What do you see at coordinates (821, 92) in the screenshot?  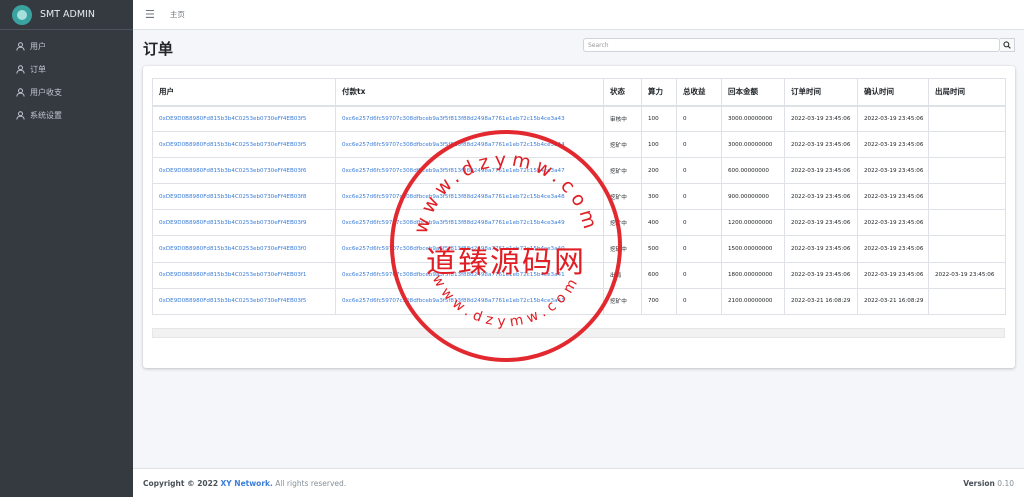 I see `column-header: 订单时间` at bounding box center [821, 92].